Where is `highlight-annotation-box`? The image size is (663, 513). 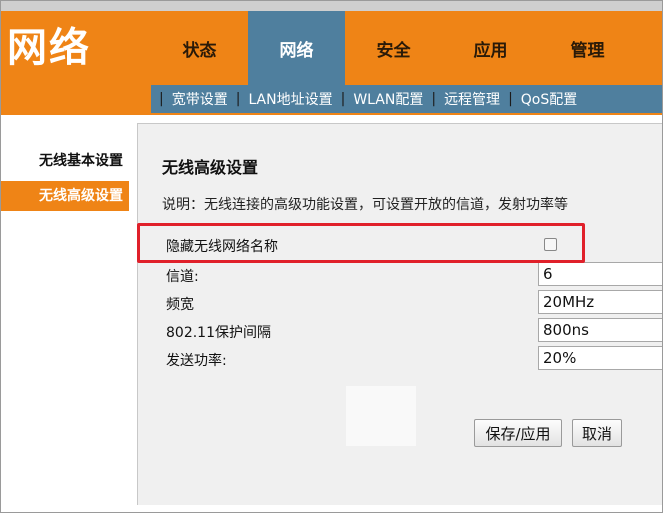 highlight-annotation-box is located at coordinates (361, 243).